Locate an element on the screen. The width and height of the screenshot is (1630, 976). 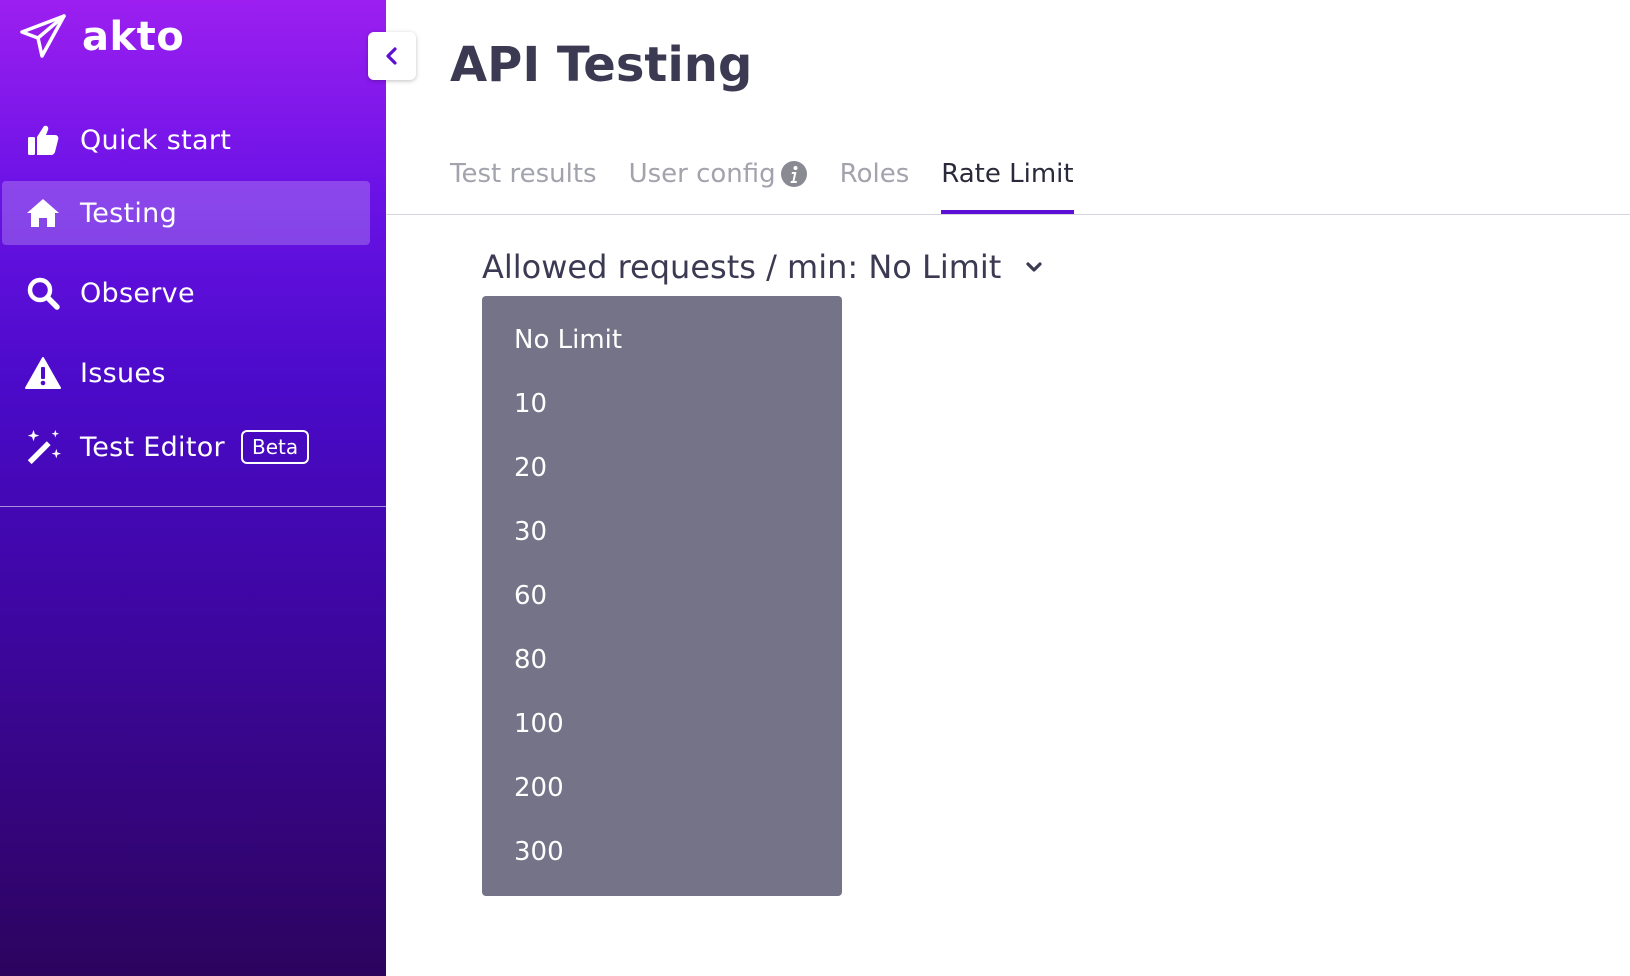
home-icon is located at coordinates (43, 213).